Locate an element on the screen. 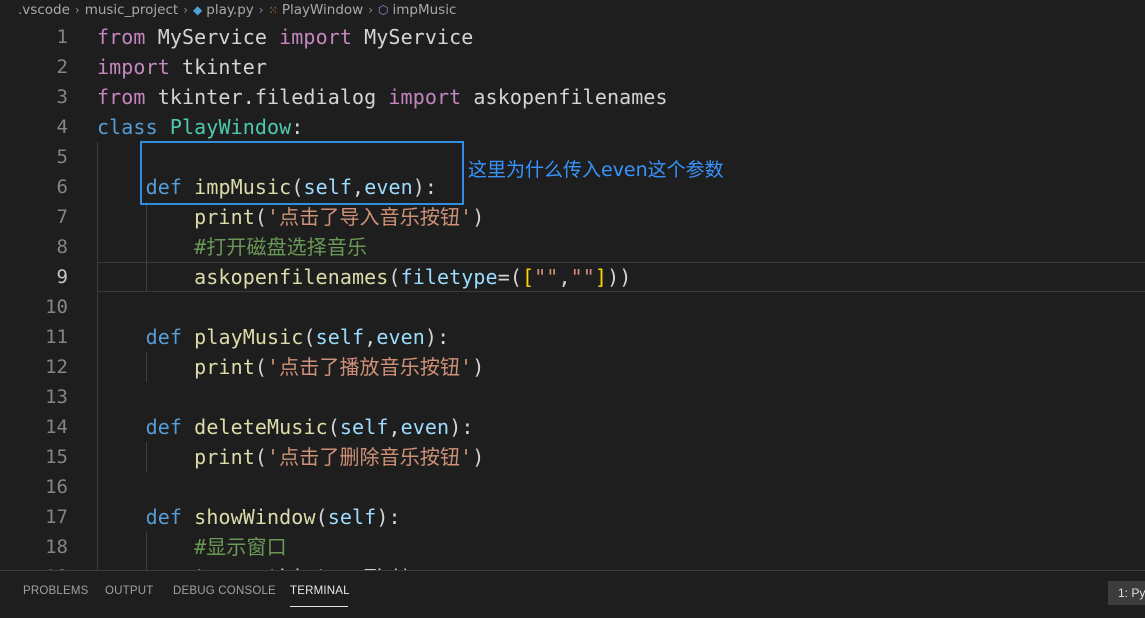  line-number: 7 is located at coordinates (62, 217).